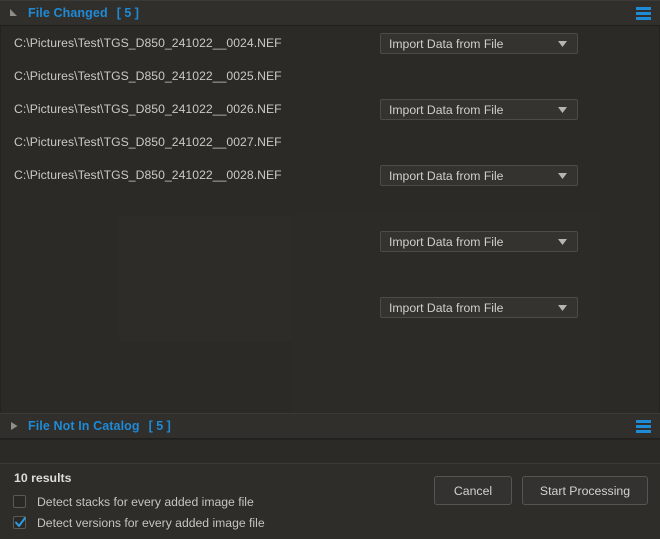 Image resolution: width=660 pixels, height=539 pixels. What do you see at coordinates (159, 426) in the screenshot?
I see `section-count-file-not-in-catalog: [ 5 ]` at bounding box center [159, 426].